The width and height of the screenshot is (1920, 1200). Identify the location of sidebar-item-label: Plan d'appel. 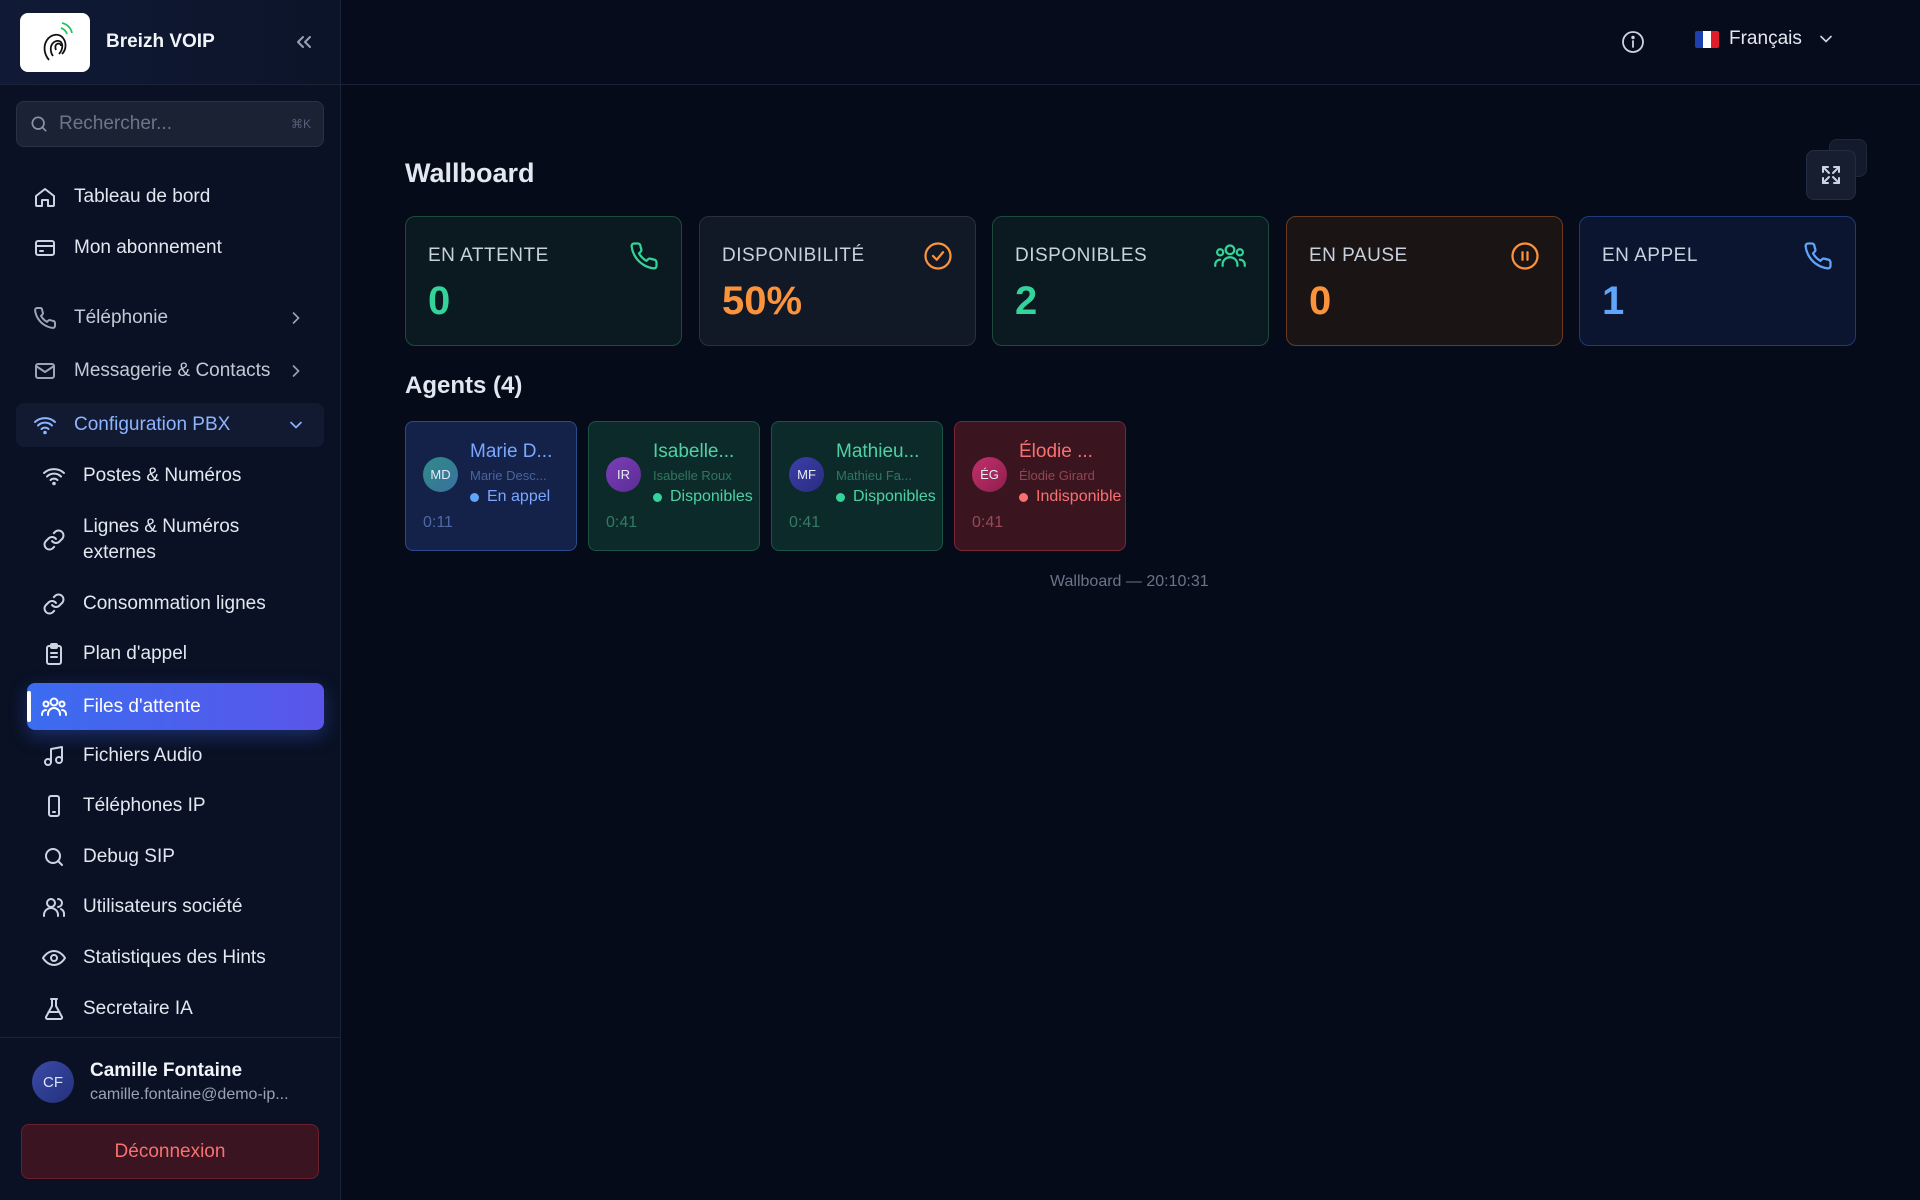
(135, 653).